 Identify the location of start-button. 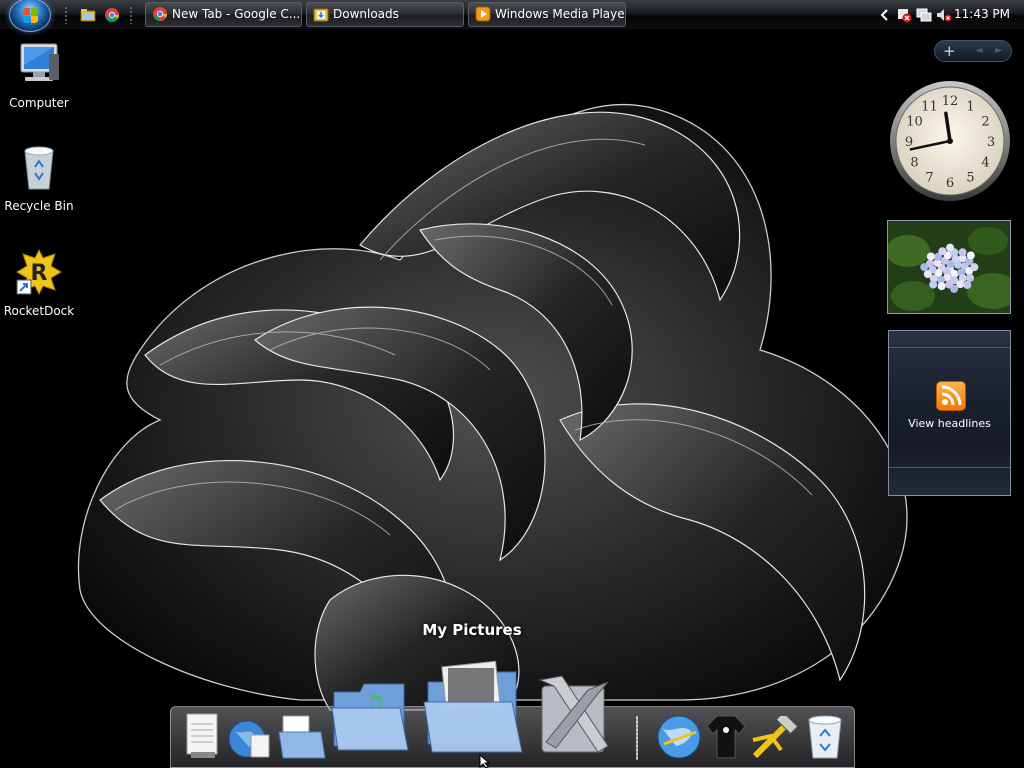
(30, 16).